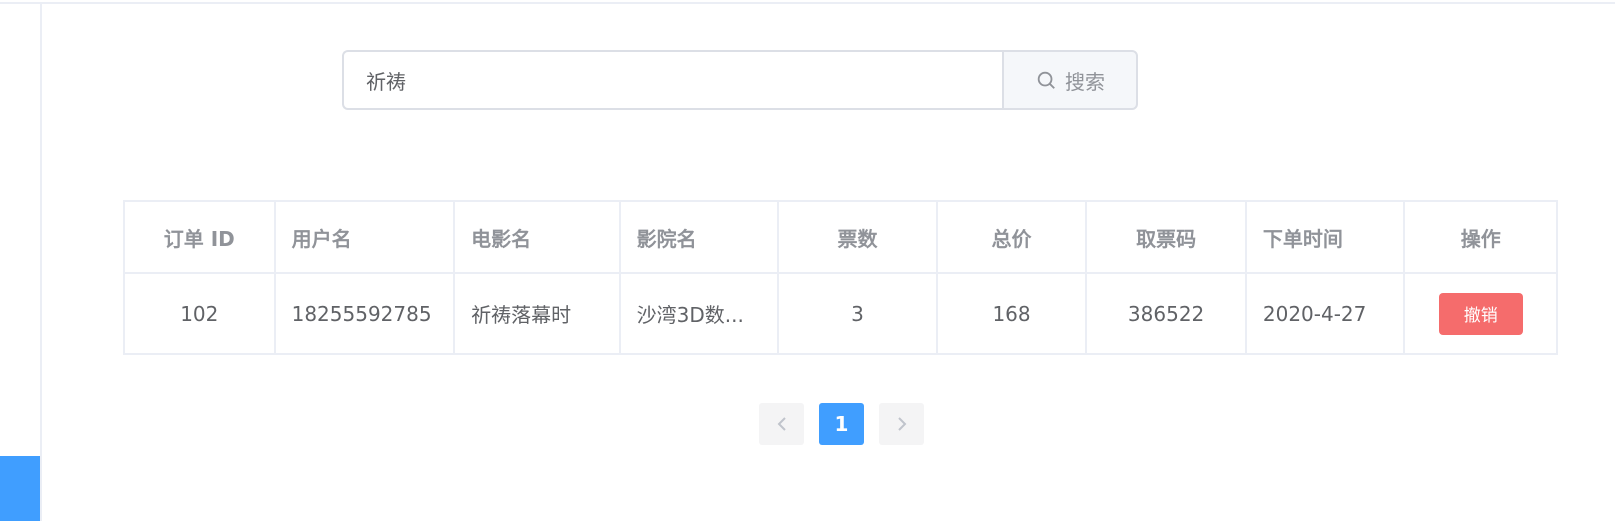 This screenshot has width=1615, height=521. I want to click on cell-pickup-code: 386522, so click(1167, 313).